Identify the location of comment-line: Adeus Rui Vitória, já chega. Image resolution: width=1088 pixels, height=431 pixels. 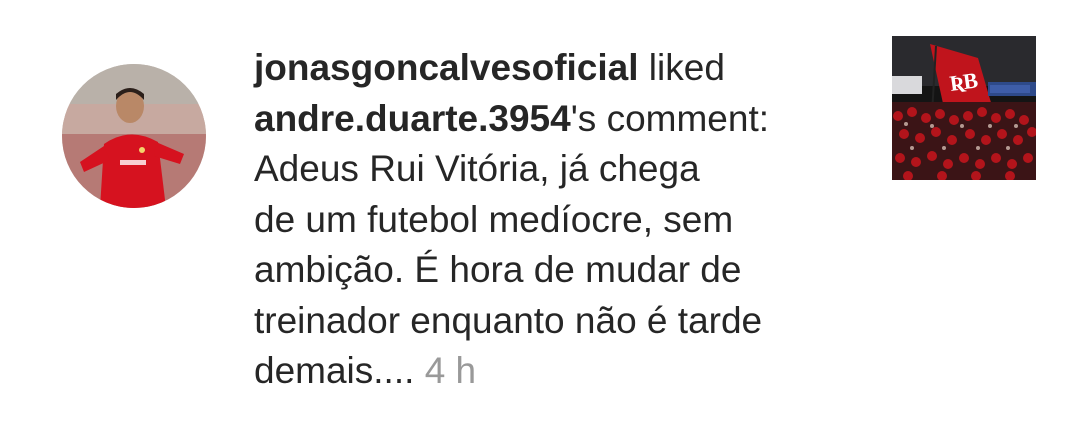
(477, 168).